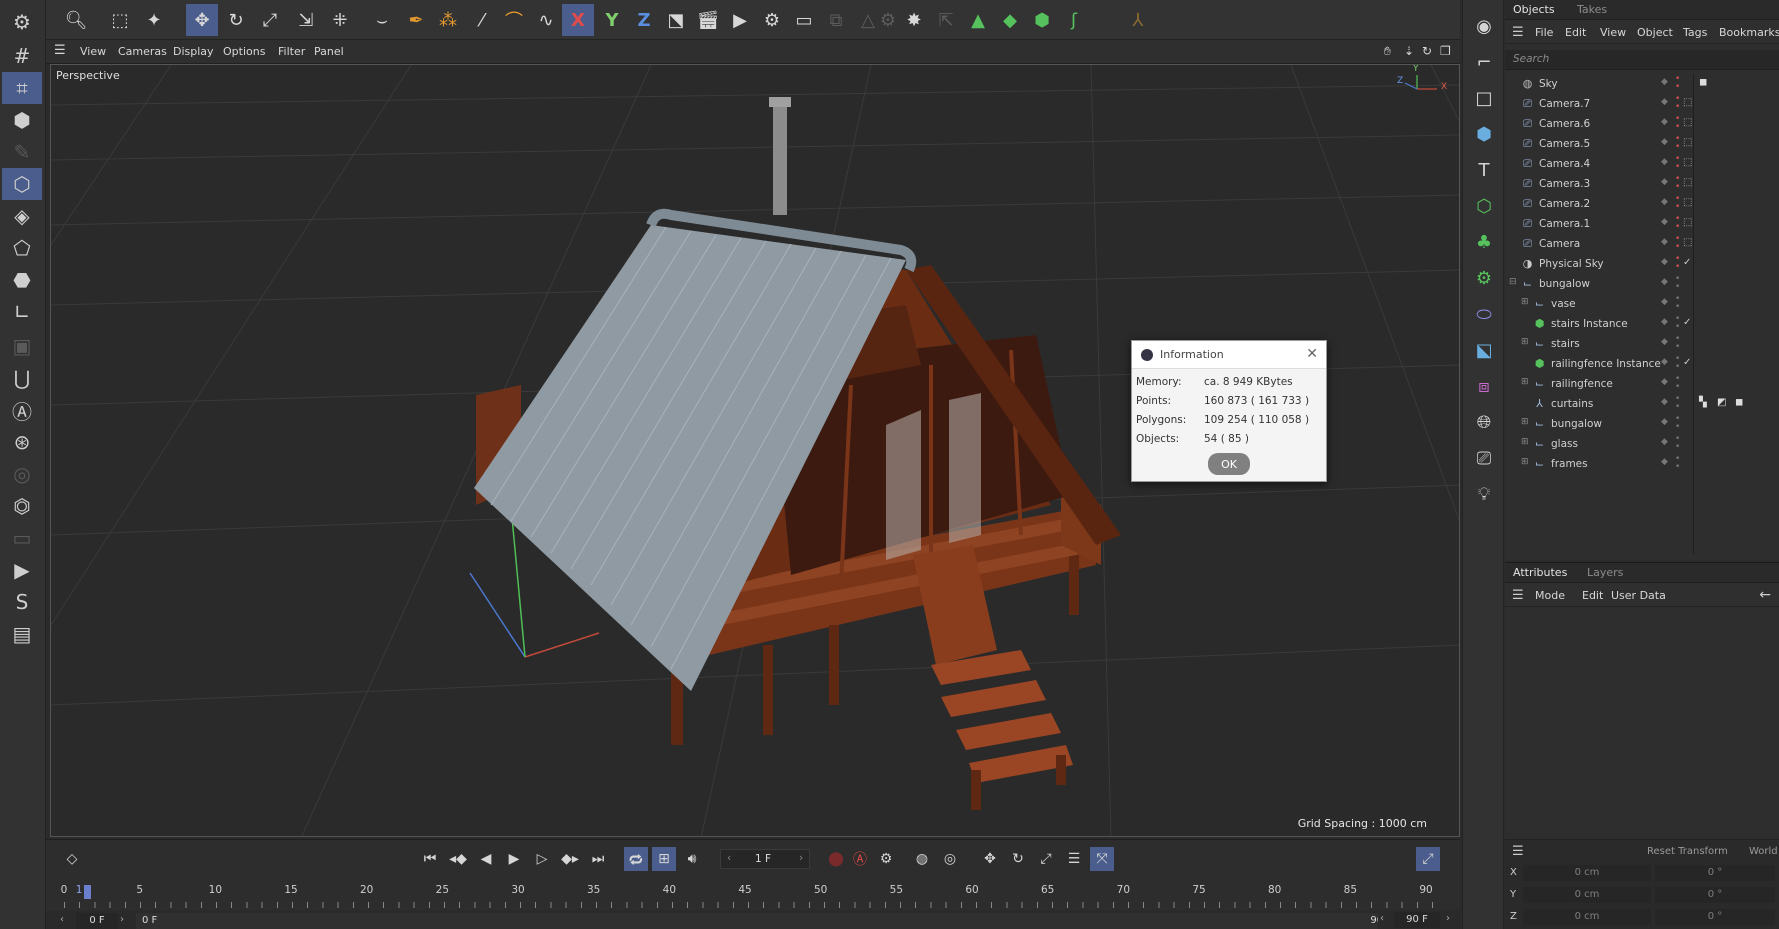 The image size is (1779, 929). Describe the element at coordinates (22, 442) in the screenshot. I see `settings-icon: ⊛` at that location.